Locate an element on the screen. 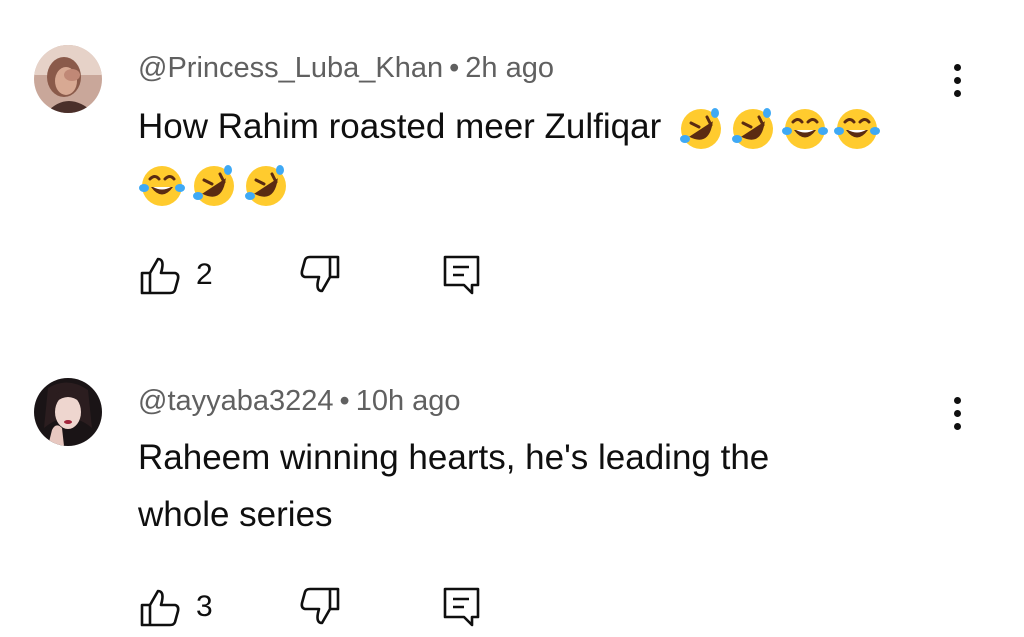 The height and width of the screenshot is (637, 1024). comment-time: 10h ago is located at coordinates (408, 401).